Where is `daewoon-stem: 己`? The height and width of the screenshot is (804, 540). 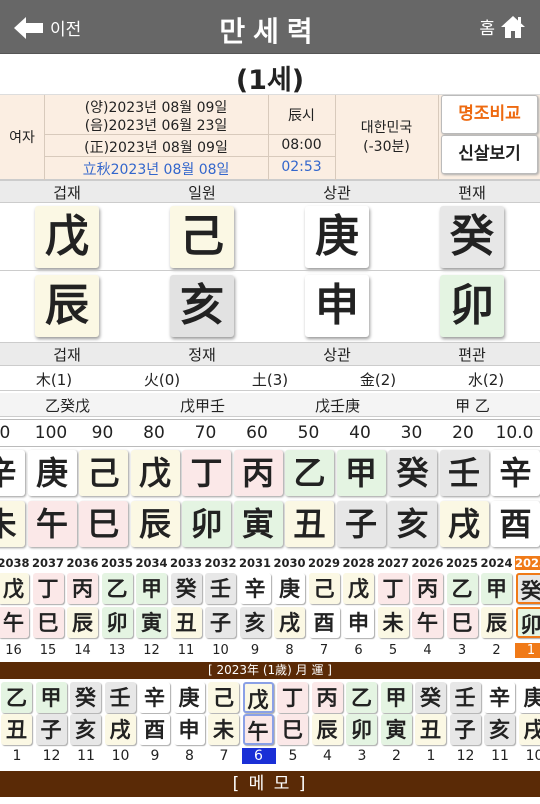
daewoon-stem: 己 is located at coordinates (103, 473).